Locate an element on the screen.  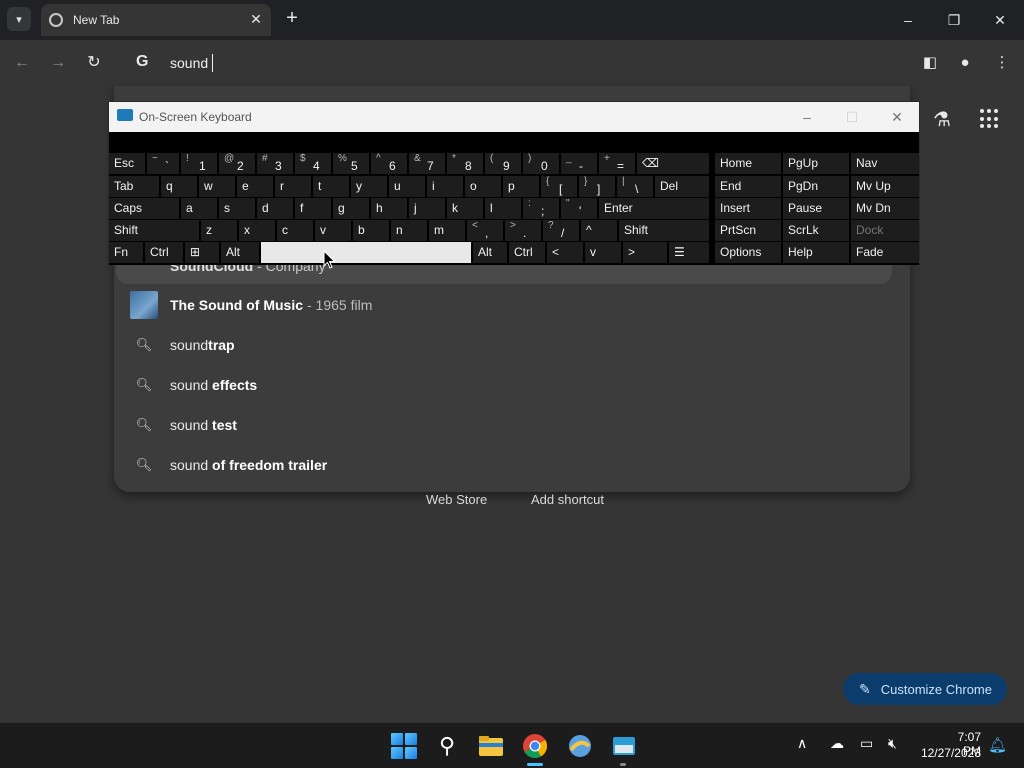
osk-key: m is located at coordinates (447, 230).